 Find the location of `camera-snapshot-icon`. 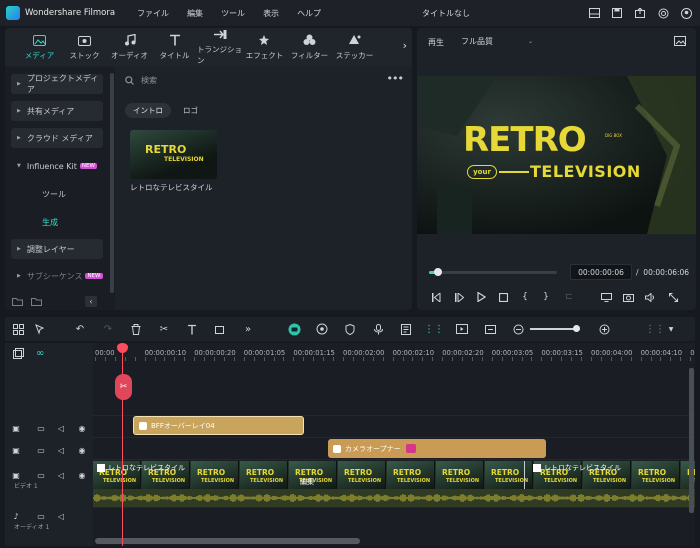

camera-snapshot-icon is located at coordinates (628, 297).